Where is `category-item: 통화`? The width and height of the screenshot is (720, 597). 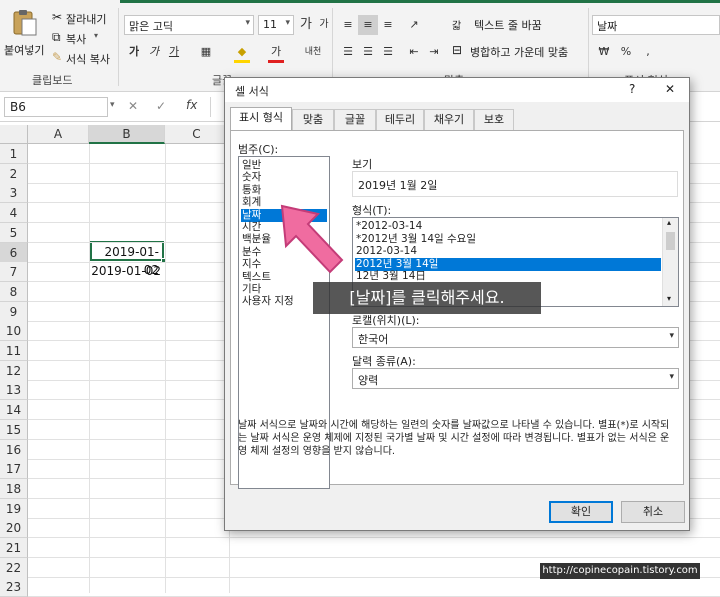
category-item: 통화 is located at coordinates (284, 190).